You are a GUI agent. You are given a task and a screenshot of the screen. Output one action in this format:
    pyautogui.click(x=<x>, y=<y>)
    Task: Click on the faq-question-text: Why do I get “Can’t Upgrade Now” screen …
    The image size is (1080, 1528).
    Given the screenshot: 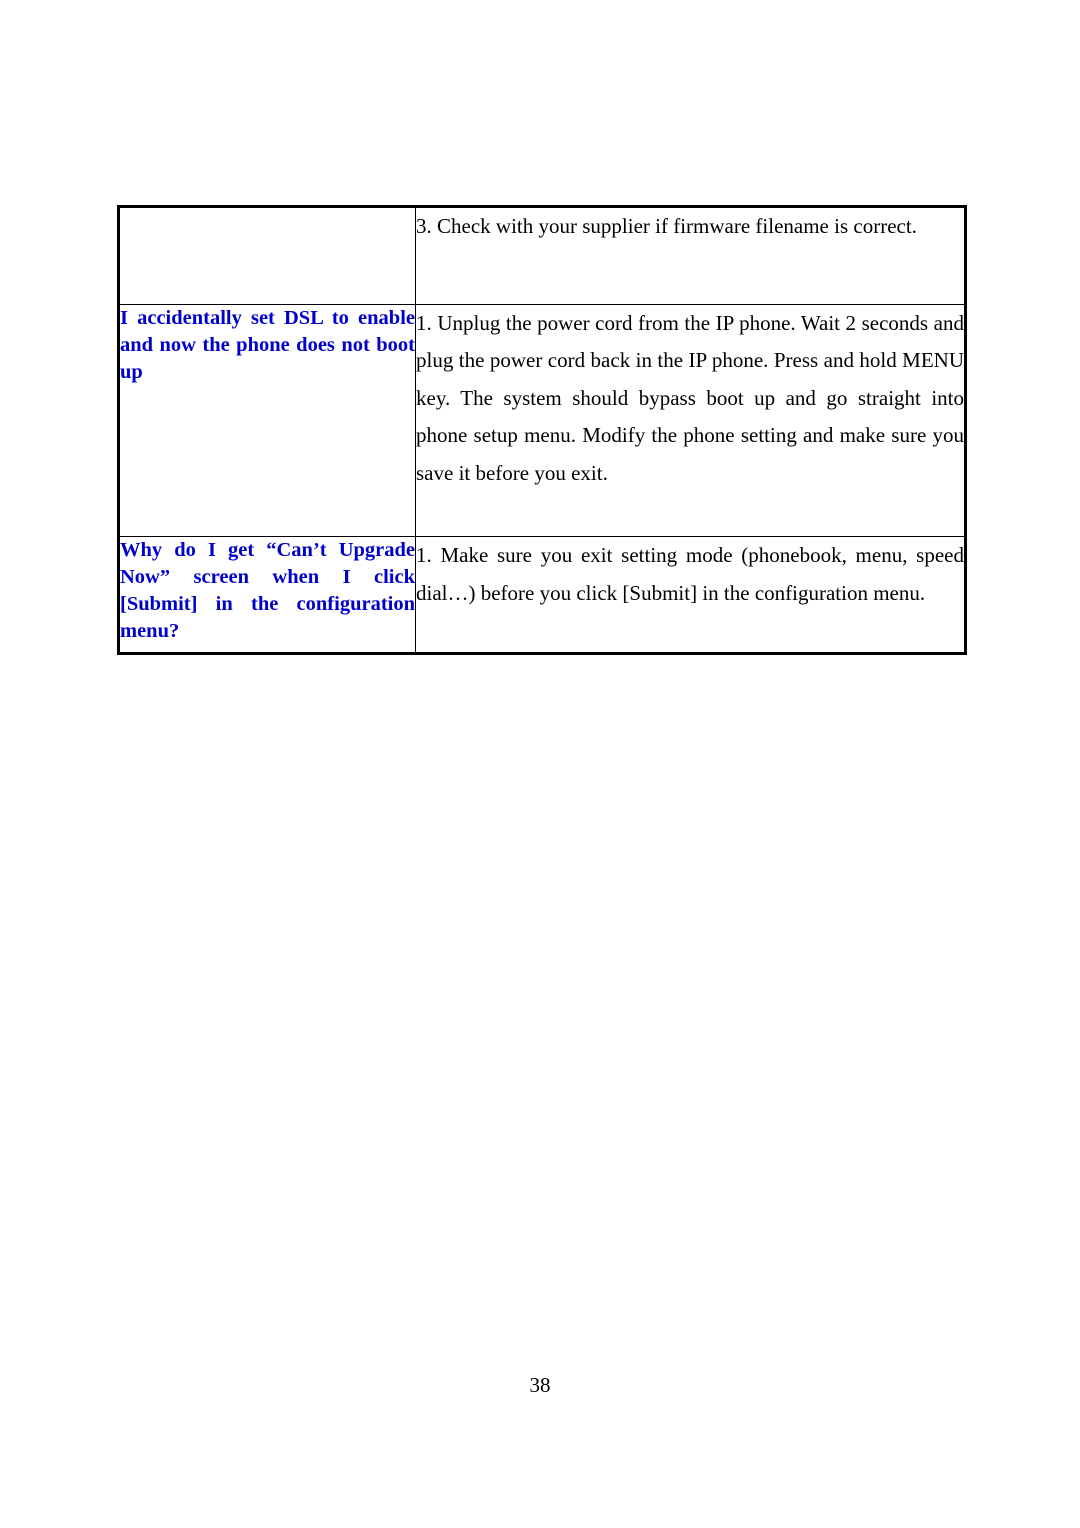 What is the action you would take?
    pyautogui.click(x=267, y=590)
    